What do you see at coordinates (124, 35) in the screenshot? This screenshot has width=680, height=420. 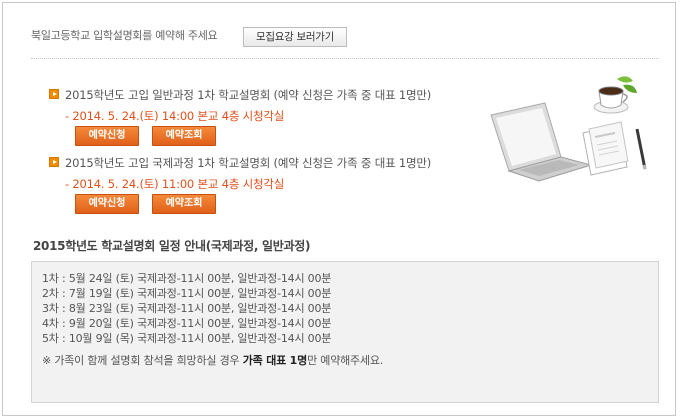 I see `header-text: 북일고등학교 입학설명회를 예약해 주세요` at bounding box center [124, 35].